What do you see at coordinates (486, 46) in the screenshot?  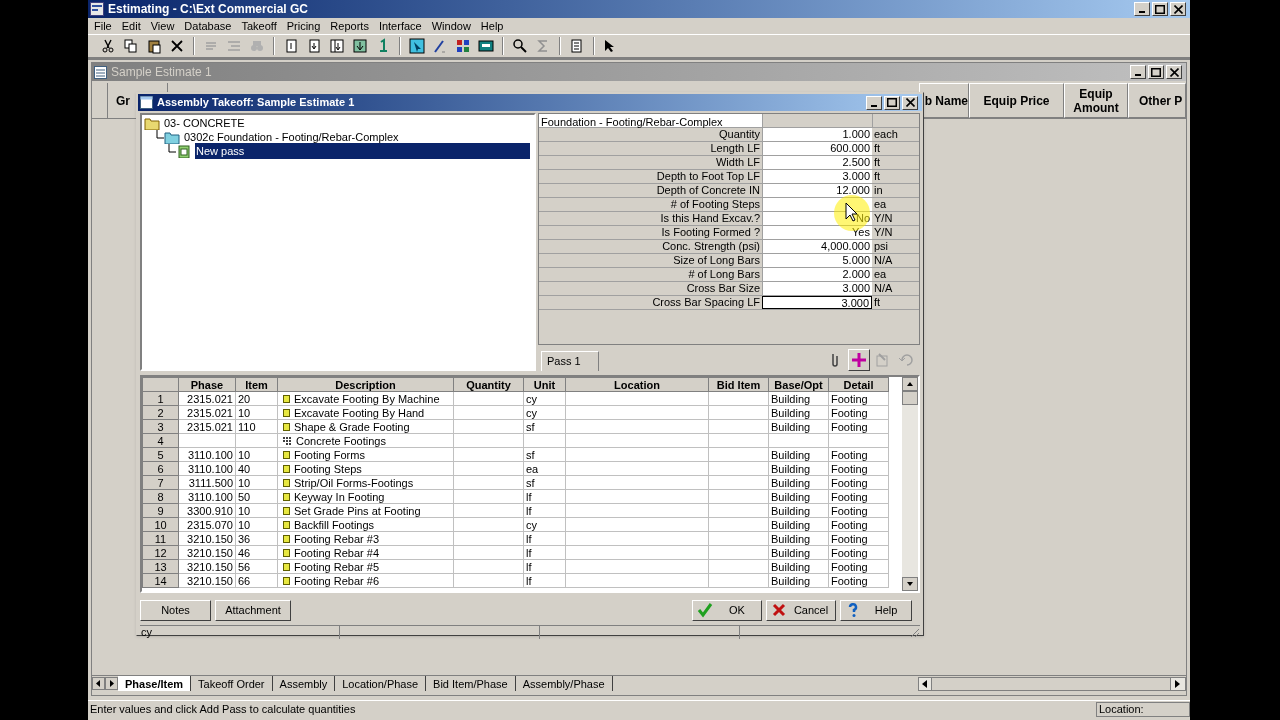 I see `monitor-icon` at bounding box center [486, 46].